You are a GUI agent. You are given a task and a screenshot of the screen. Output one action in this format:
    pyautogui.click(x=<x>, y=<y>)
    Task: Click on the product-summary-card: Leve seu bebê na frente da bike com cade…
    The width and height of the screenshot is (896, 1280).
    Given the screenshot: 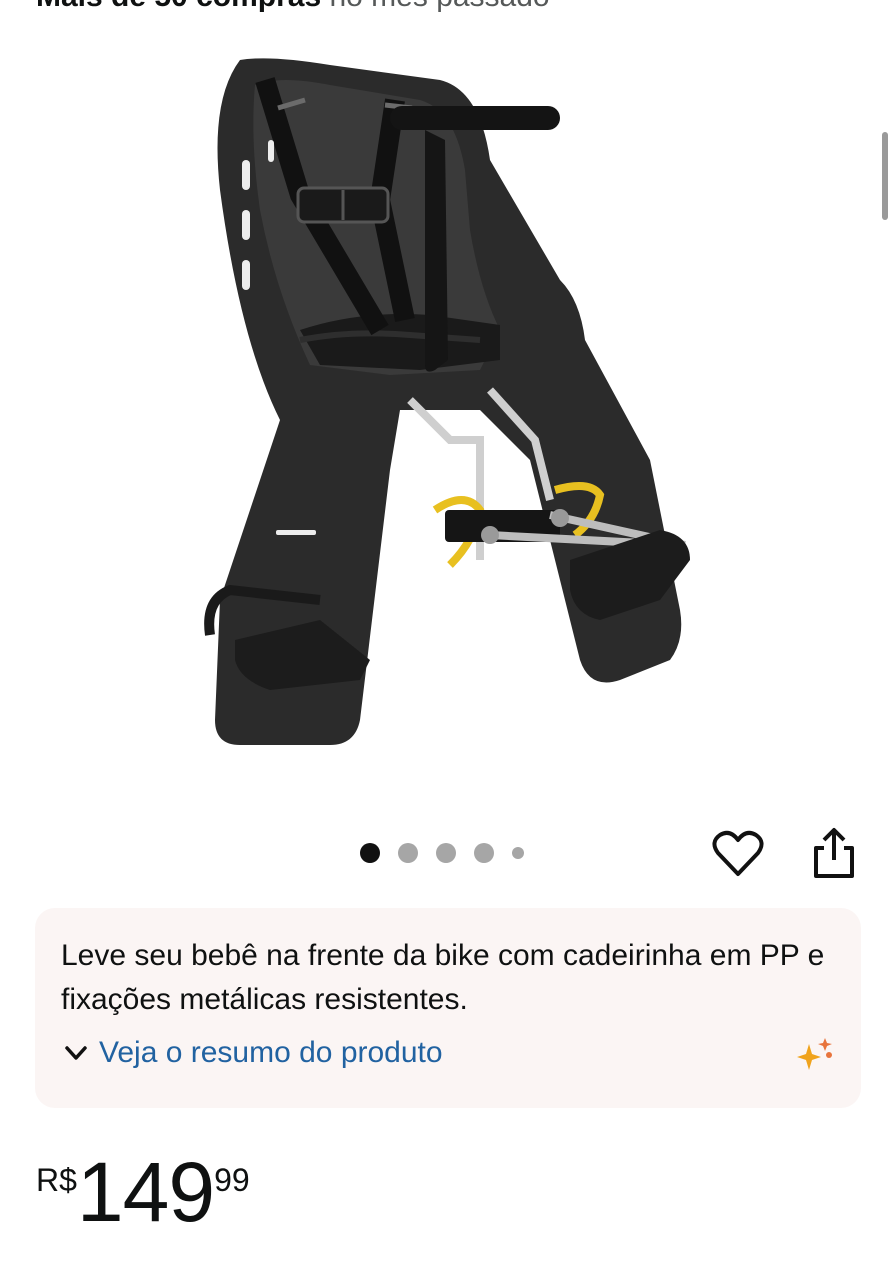 What is the action you would take?
    pyautogui.click(x=448, y=1008)
    